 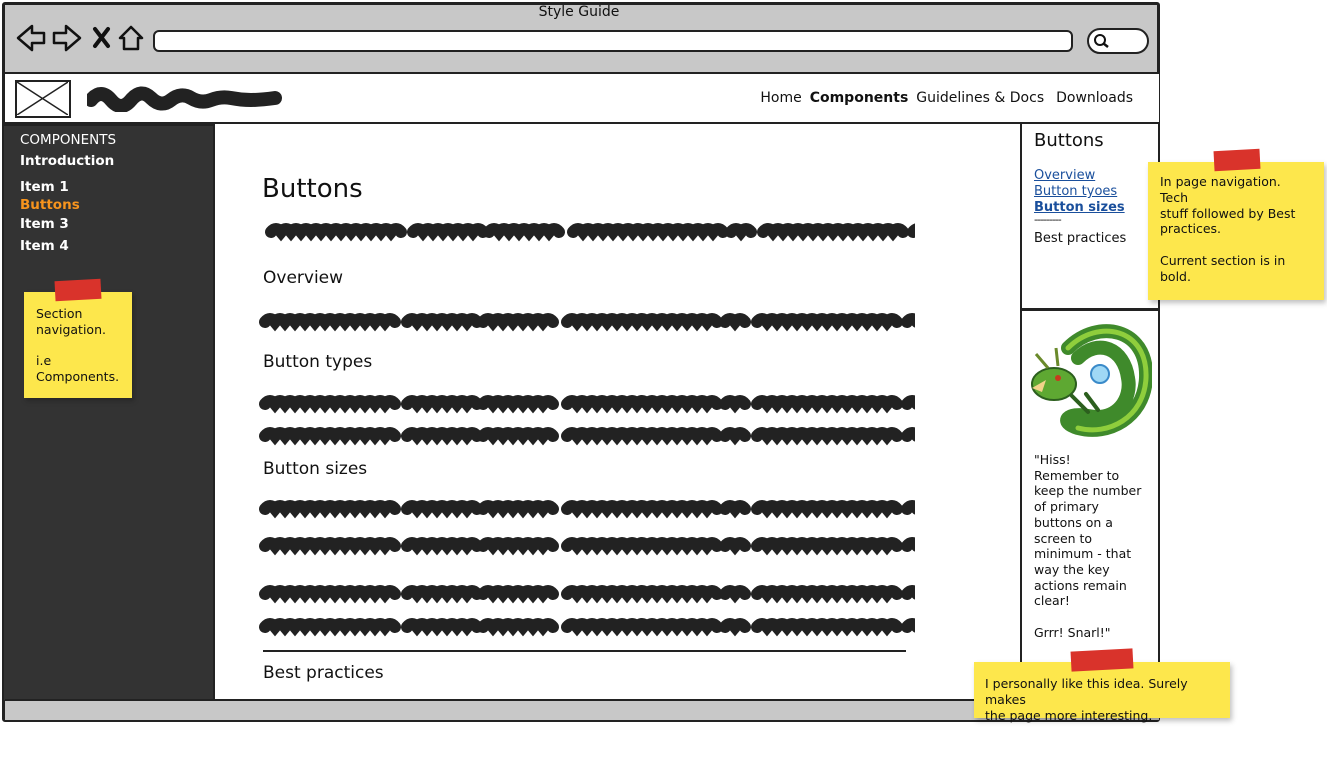 I want to click on nav-home: Home, so click(x=780, y=98).